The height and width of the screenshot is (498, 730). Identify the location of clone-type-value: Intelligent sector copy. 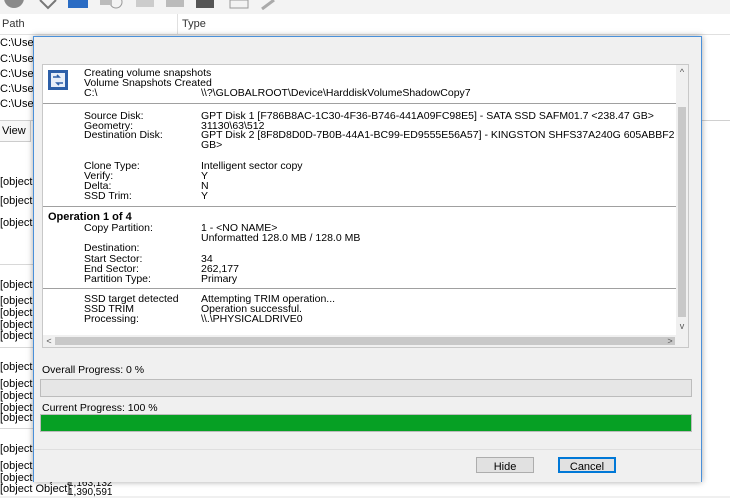
(252, 166).